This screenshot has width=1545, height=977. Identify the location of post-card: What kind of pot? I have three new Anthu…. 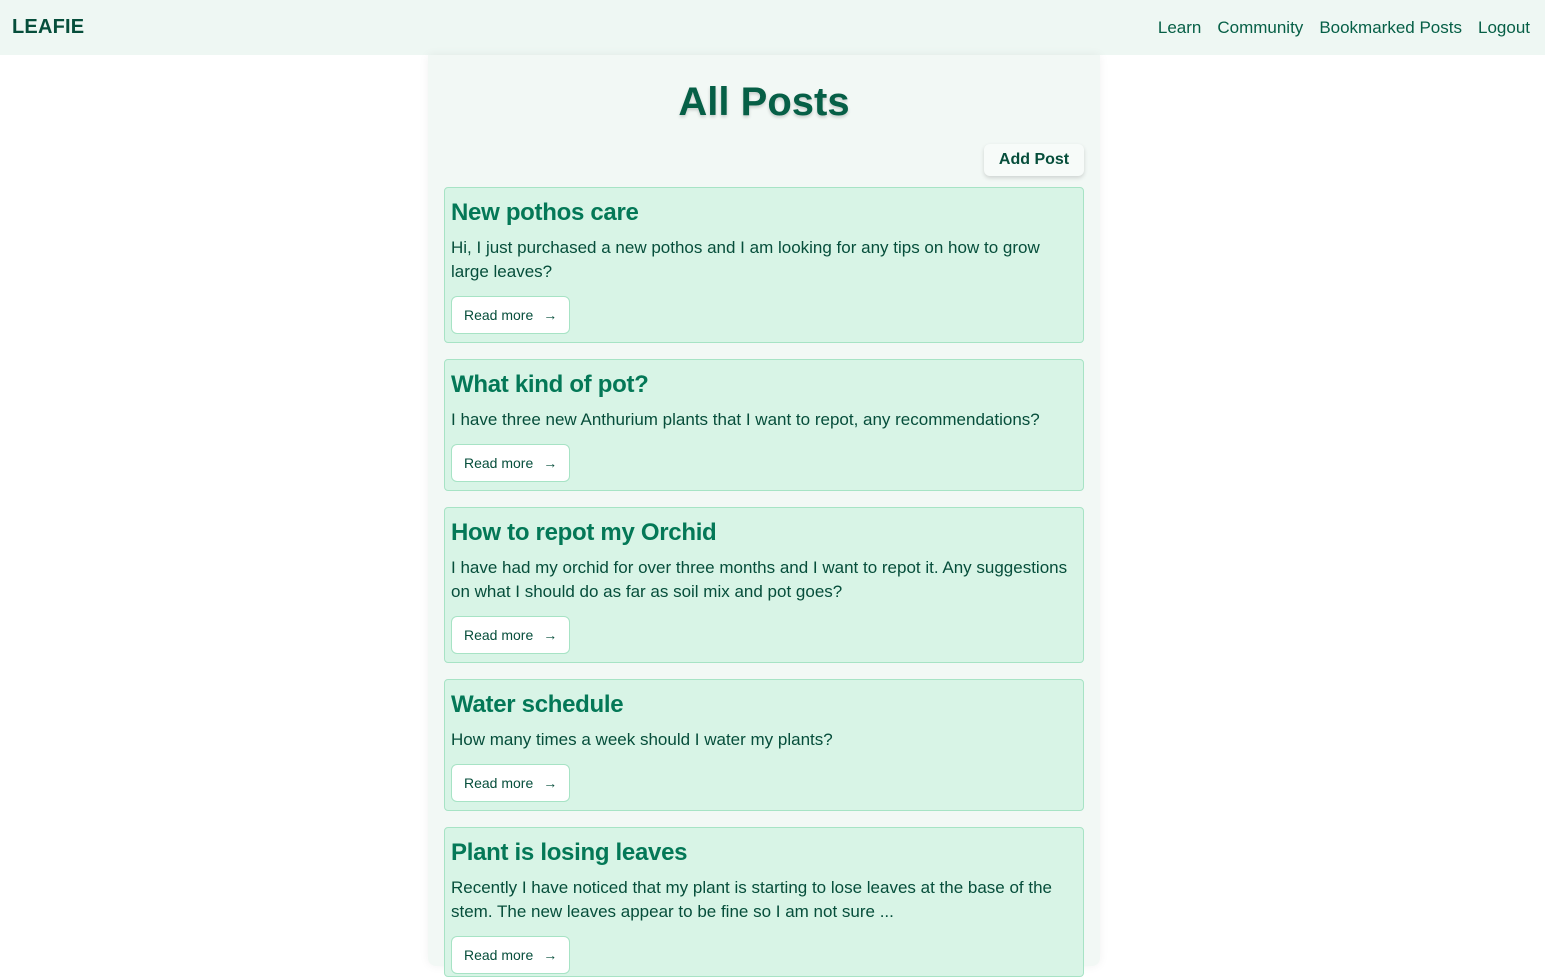
(764, 425).